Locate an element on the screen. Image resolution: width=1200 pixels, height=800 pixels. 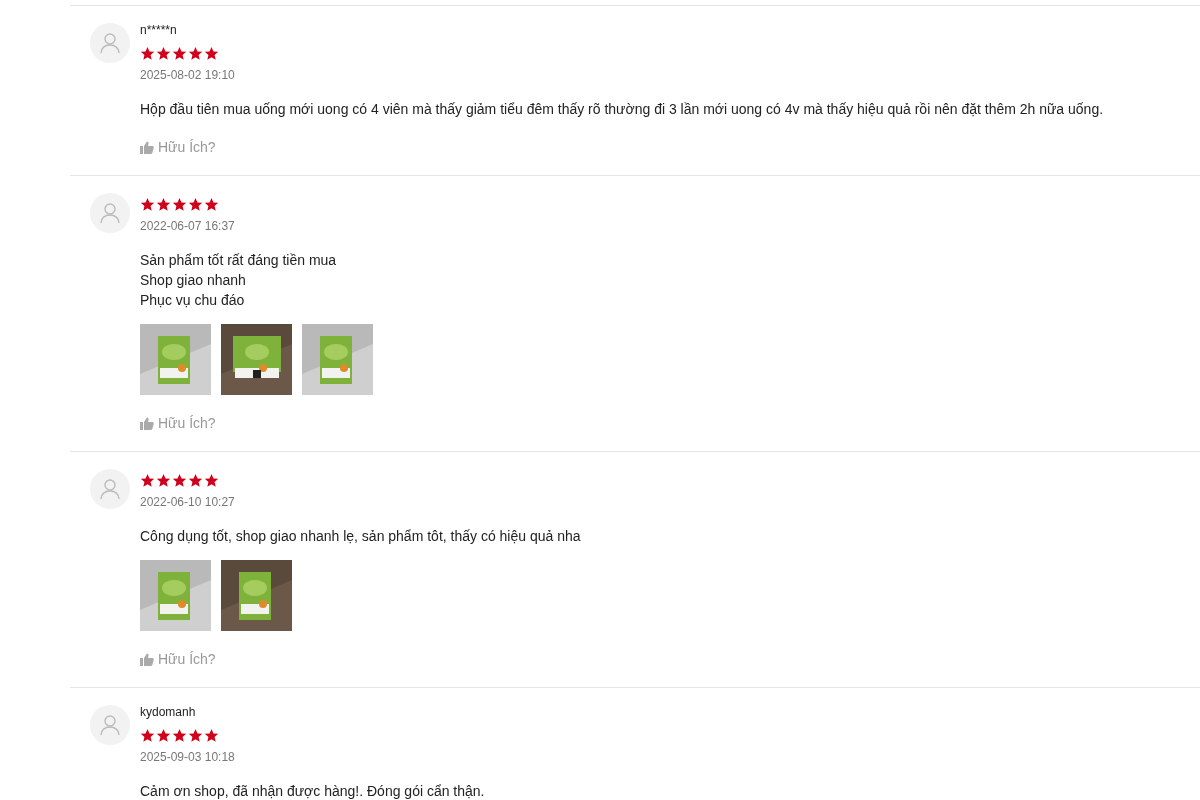
review-date: 2025-09-03 10:18 is located at coordinates (188, 757).